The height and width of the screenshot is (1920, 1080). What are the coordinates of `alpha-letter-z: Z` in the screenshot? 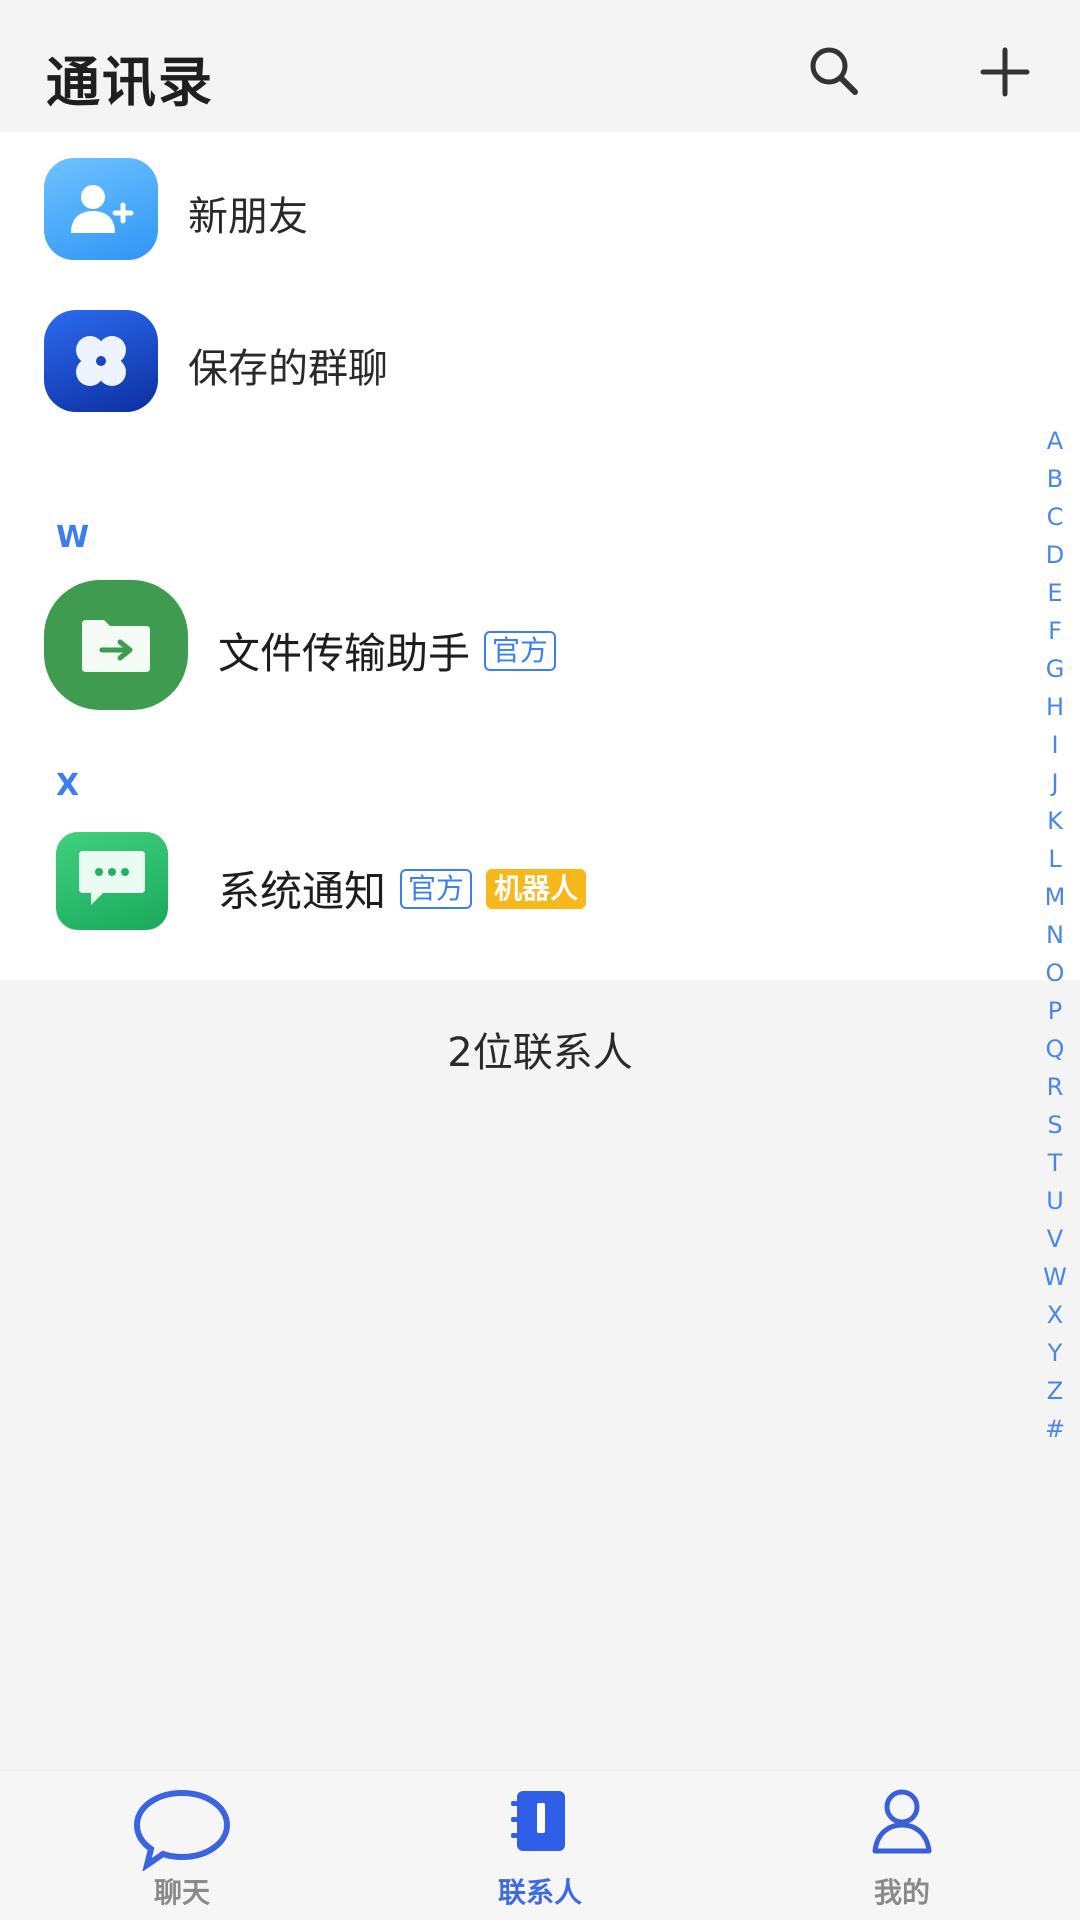 It's located at (1055, 1391).